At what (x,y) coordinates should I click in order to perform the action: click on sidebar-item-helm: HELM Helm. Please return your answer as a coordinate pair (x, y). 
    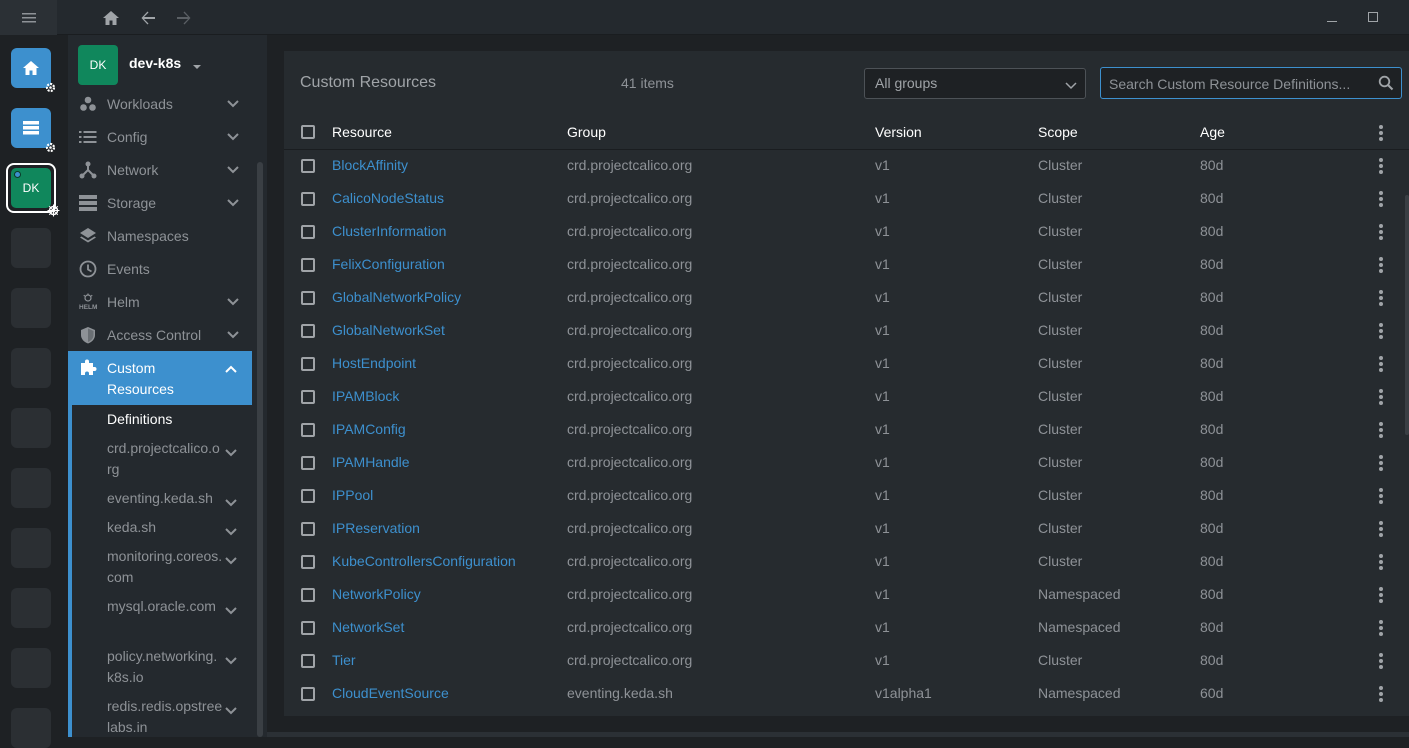
    Looking at the image, I should click on (160, 301).